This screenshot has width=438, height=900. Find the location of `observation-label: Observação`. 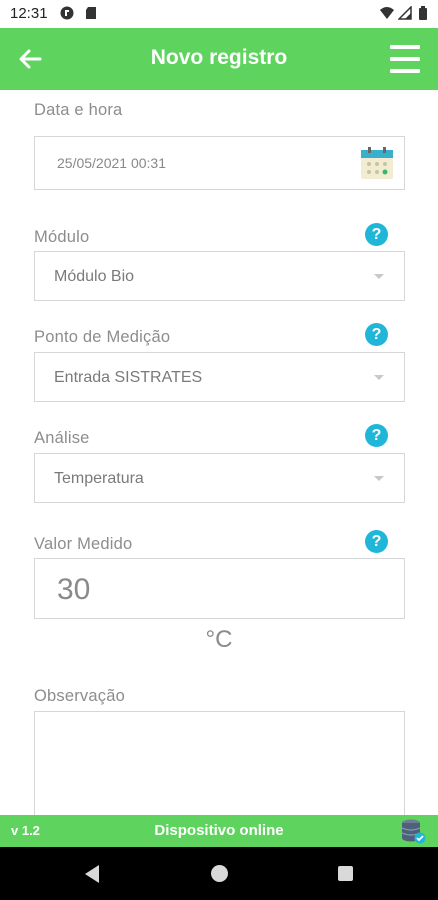

observation-label: Observação is located at coordinates (79, 696).